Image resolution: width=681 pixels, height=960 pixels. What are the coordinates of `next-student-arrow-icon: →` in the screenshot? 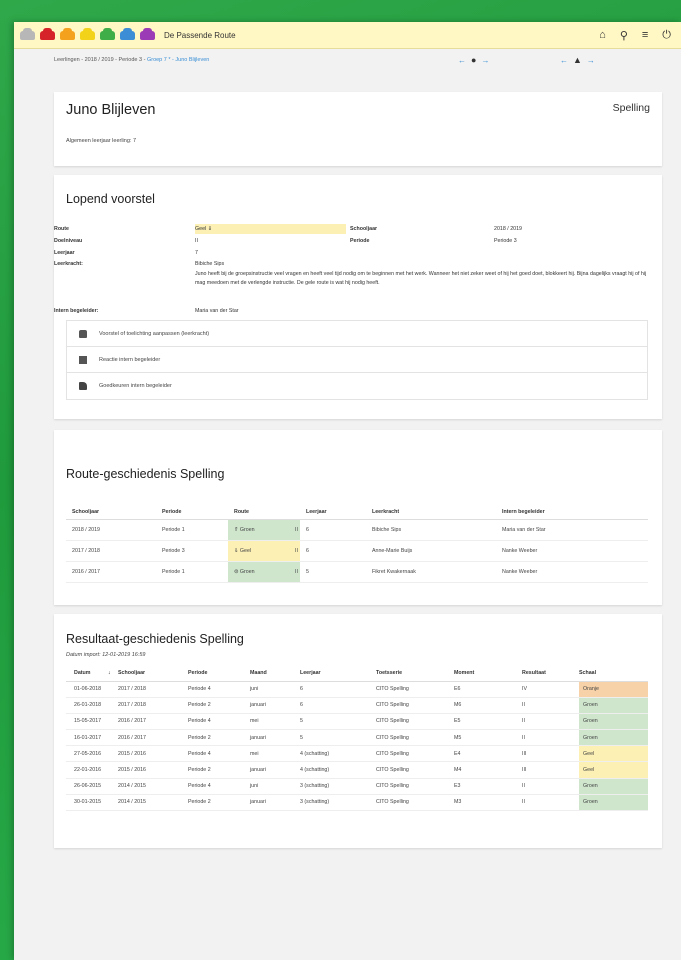 It's located at (485, 60).